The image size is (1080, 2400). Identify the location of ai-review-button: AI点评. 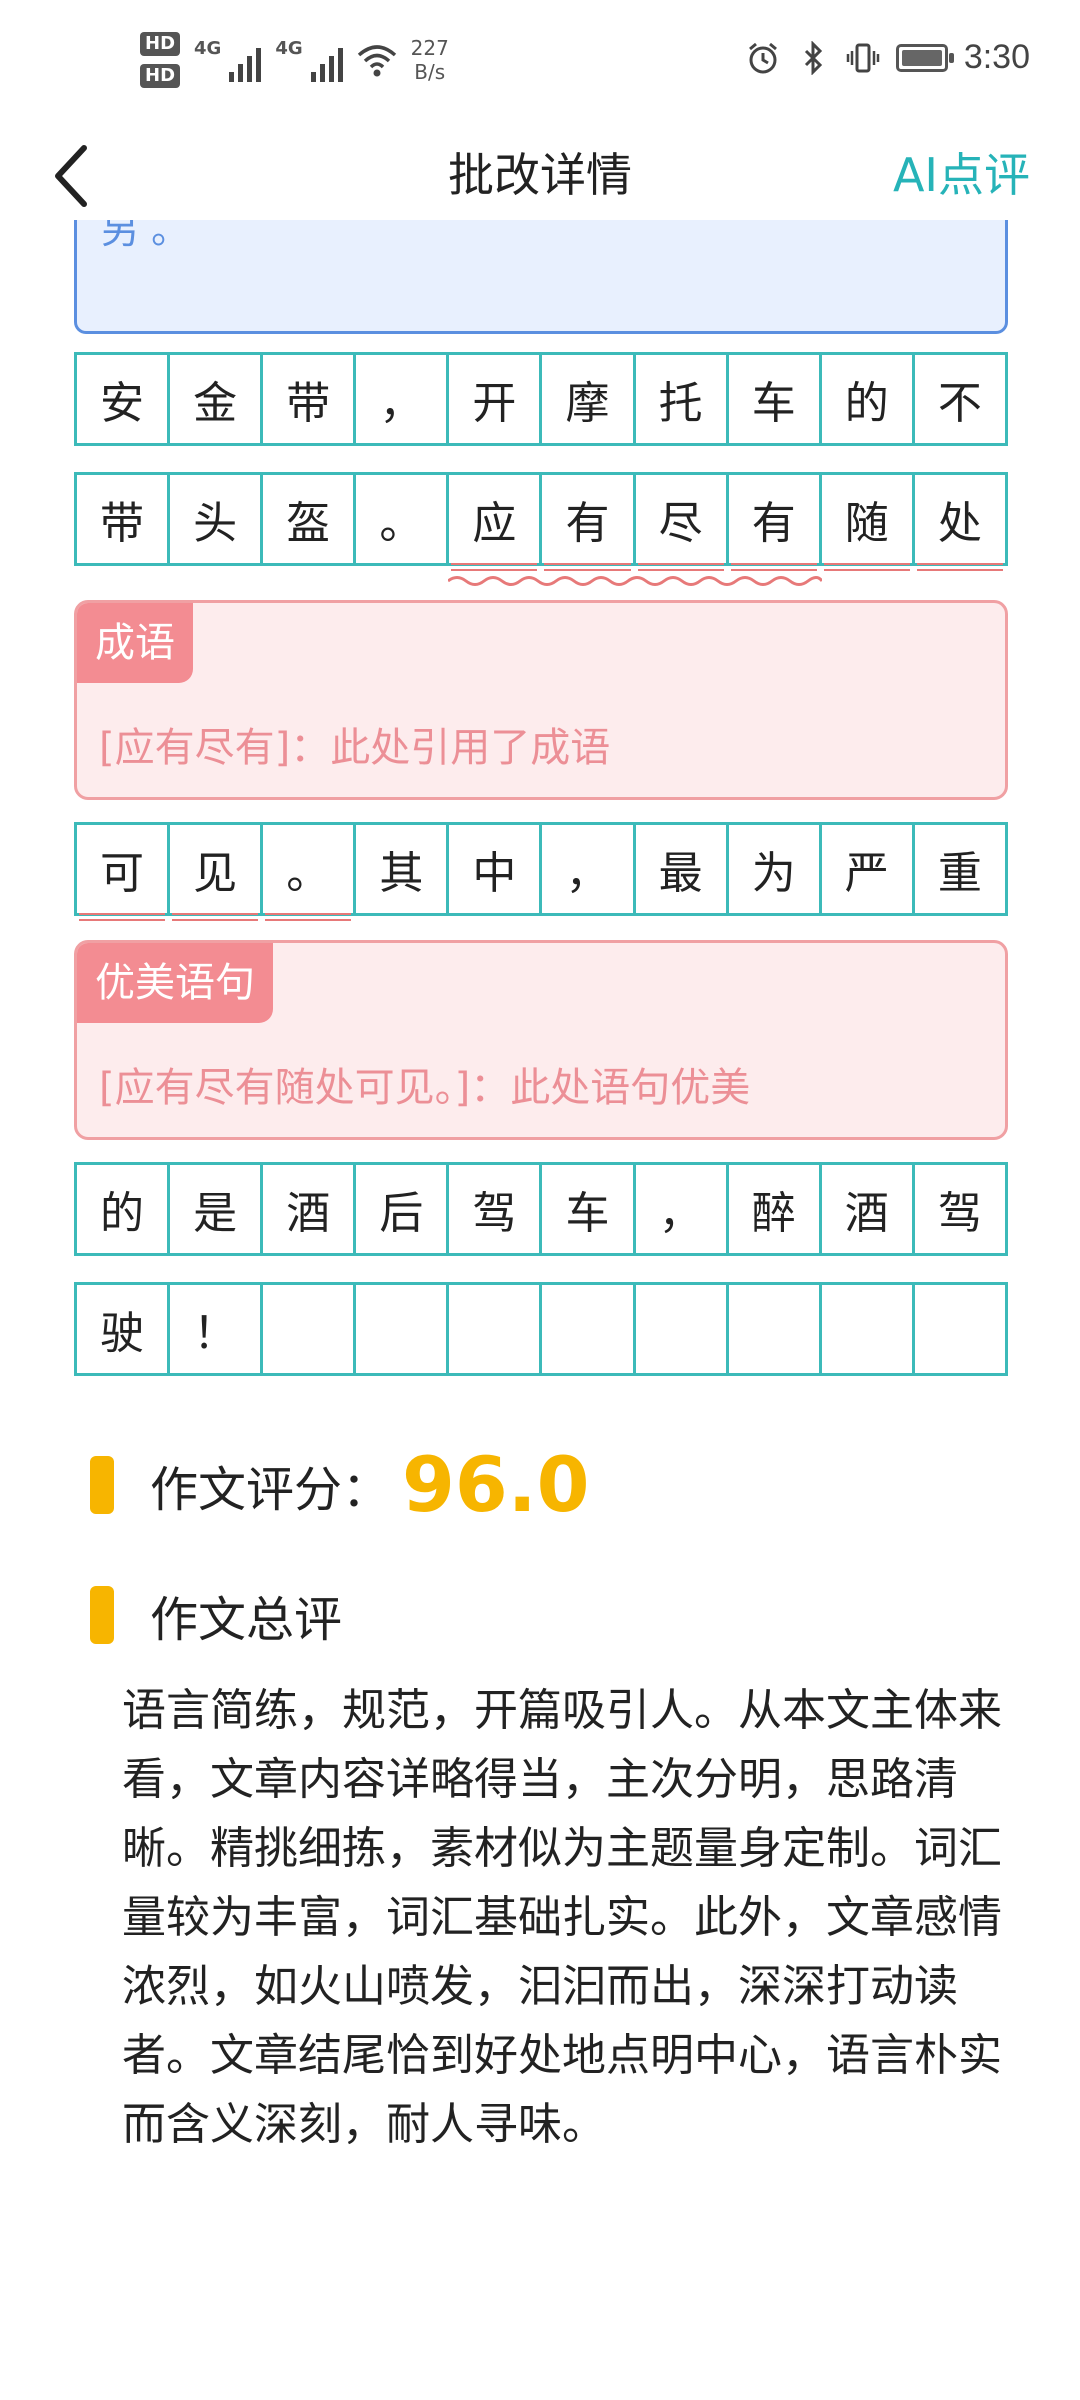
(961, 175).